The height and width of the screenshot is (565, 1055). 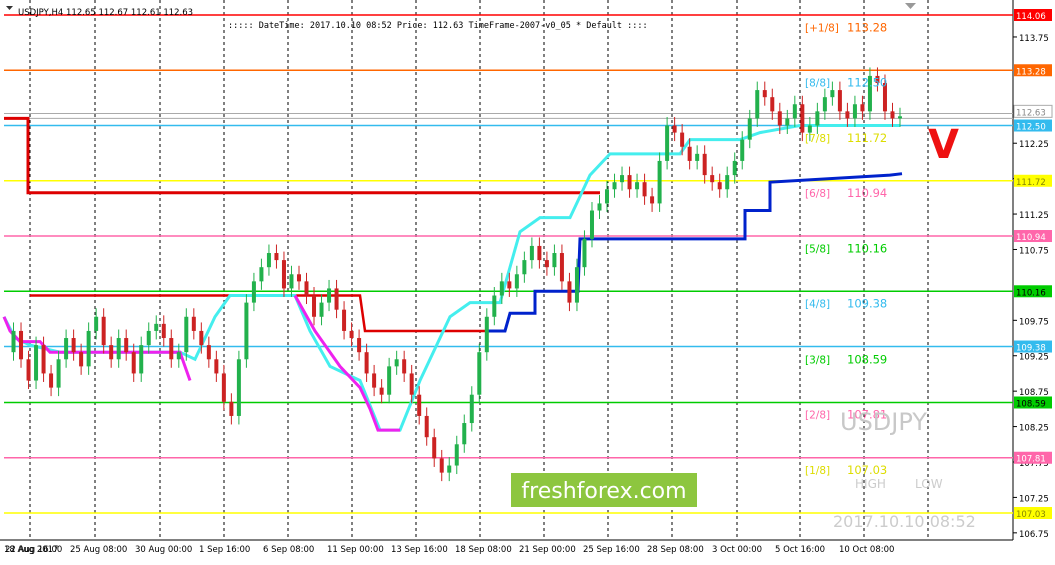 I want to click on current-price-badge-text: 112.63, so click(x=1031, y=113).